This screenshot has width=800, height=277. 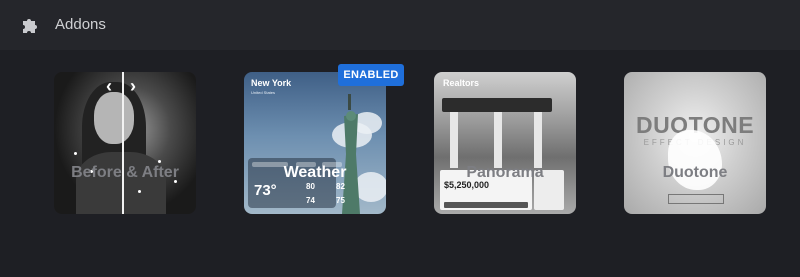 I want to click on addon-card-before-after: ‹ ›, so click(x=125, y=143).